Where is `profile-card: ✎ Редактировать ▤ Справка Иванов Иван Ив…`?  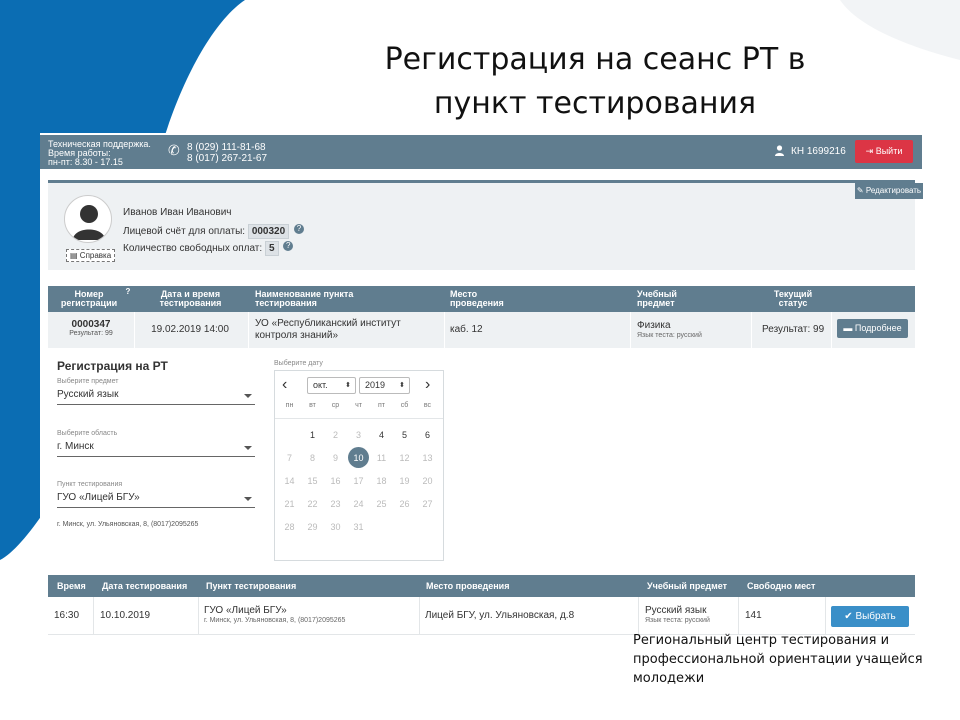 profile-card: ✎ Редактировать ▤ Справка Иванов Иван Ив… is located at coordinates (485, 225).